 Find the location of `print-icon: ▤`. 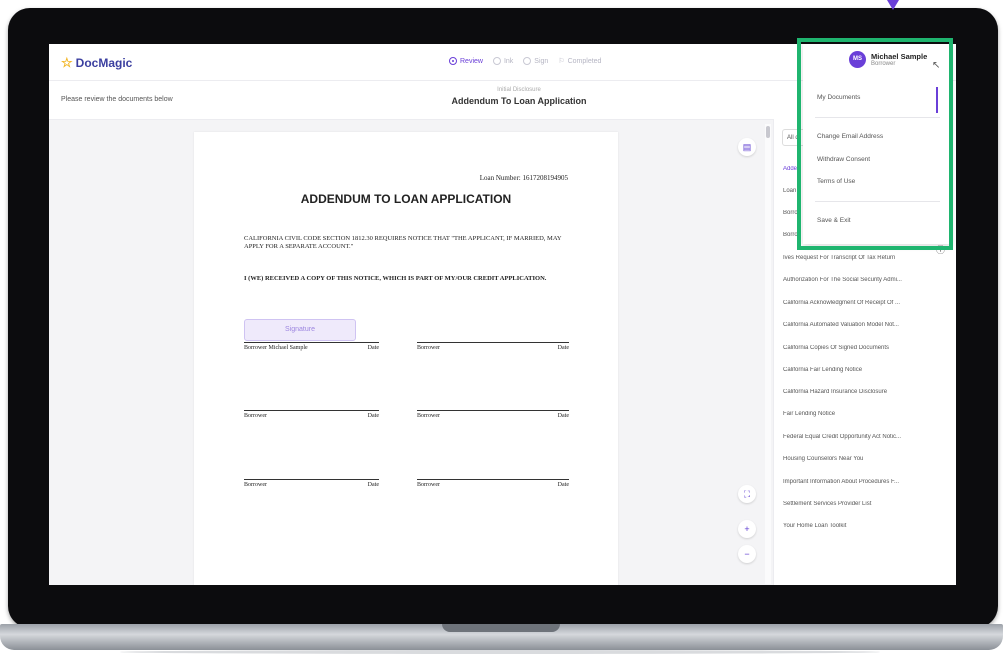

print-icon: ▤ is located at coordinates (747, 147).